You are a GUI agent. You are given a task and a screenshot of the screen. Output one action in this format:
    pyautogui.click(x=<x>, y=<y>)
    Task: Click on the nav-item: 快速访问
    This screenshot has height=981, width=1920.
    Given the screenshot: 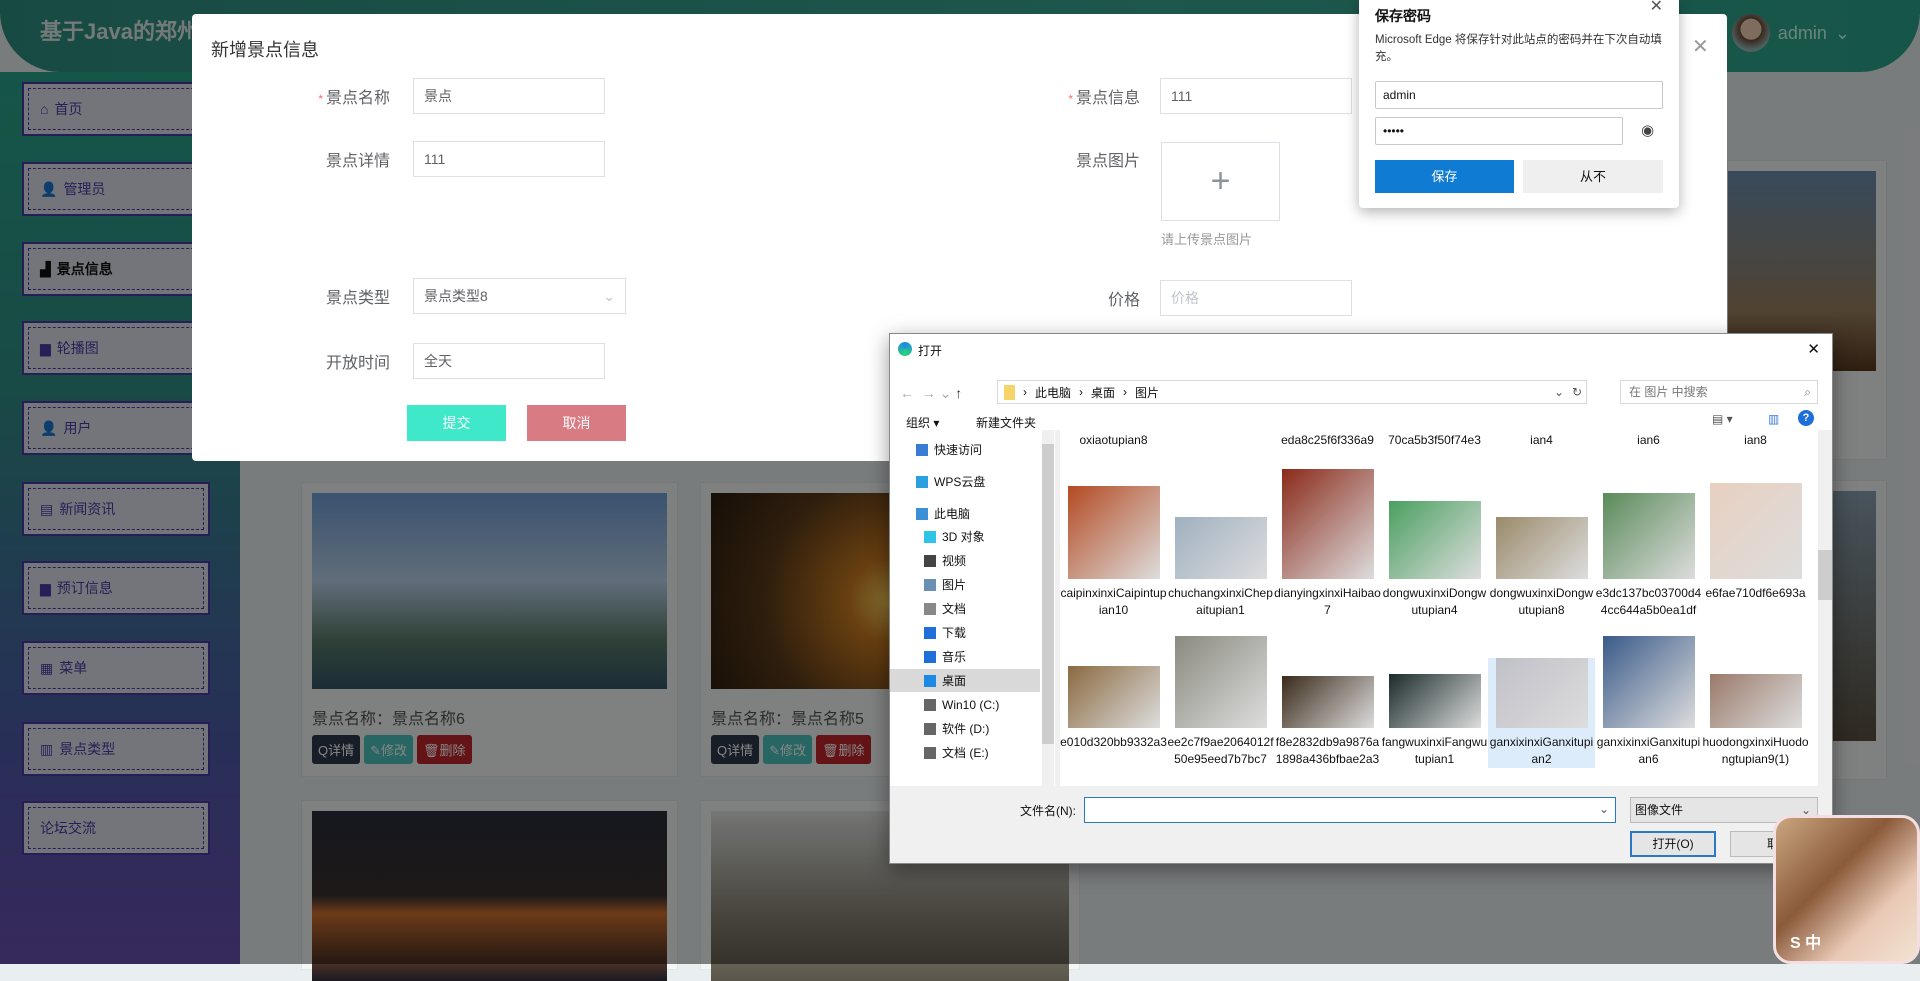 What is the action you would take?
    pyautogui.click(x=965, y=449)
    